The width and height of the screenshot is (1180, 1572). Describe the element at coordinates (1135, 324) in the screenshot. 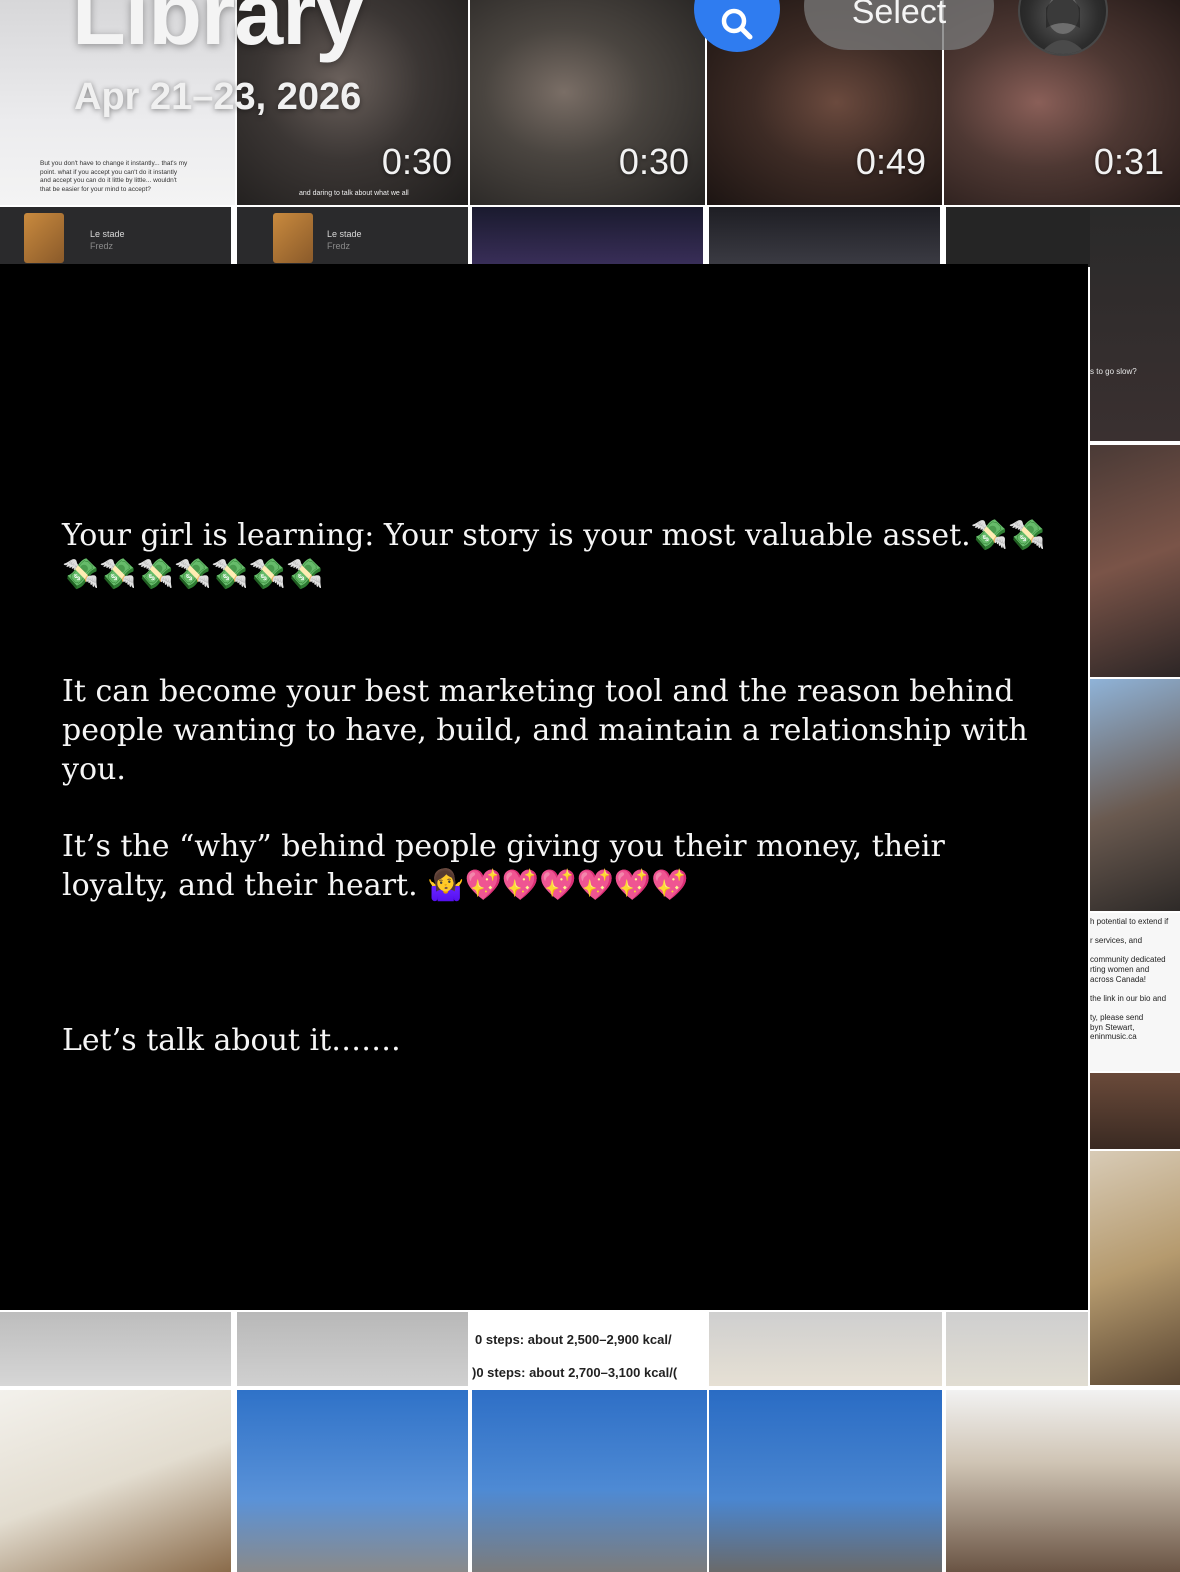

I see `grid-tile-right-1: s to go slow?` at that location.